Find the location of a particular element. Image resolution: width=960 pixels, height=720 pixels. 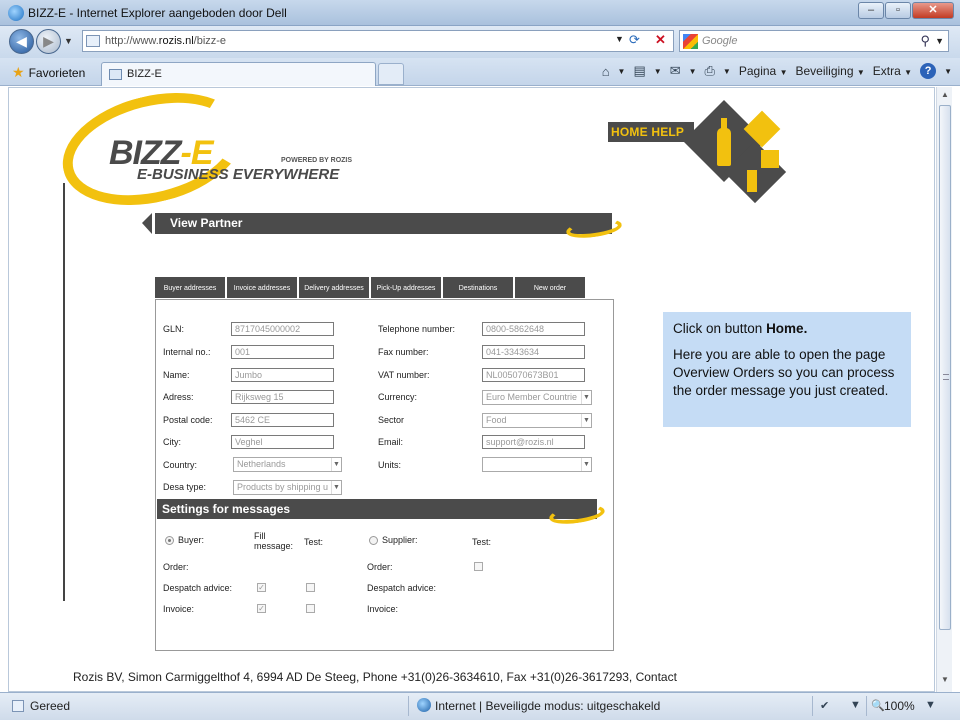

tab-page-icon is located at coordinates (115, 74).